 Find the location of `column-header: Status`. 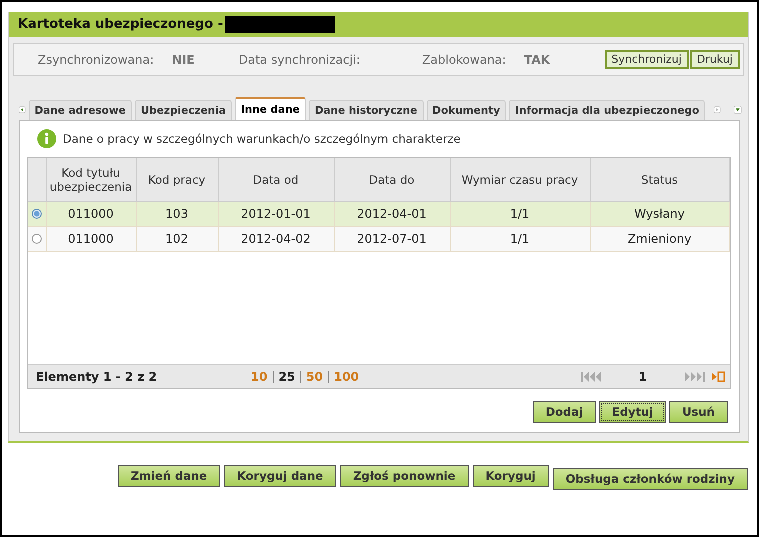

column-header: Status is located at coordinates (660, 180).